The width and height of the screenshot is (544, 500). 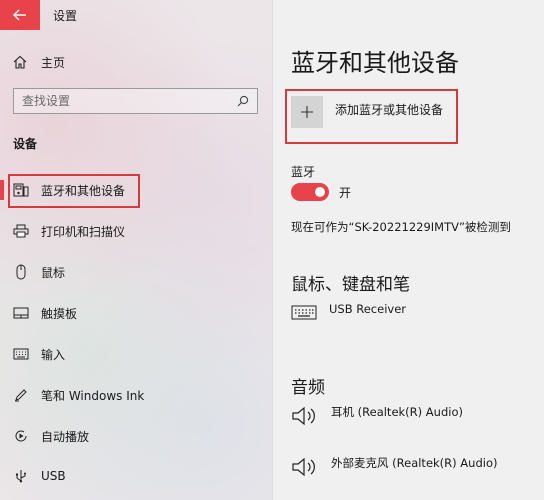 I want to click on bluetooth-toggle-row: 开, so click(x=321, y=192).